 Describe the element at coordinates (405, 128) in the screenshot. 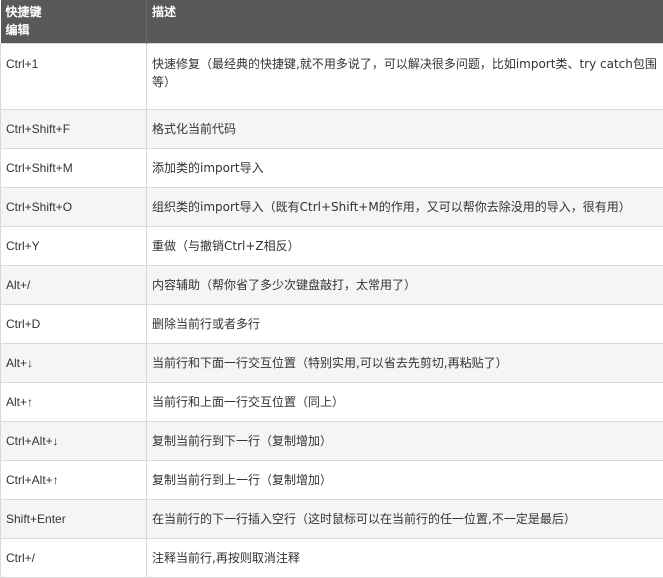

I see `description-cell: 格式化当前代码` at that location.